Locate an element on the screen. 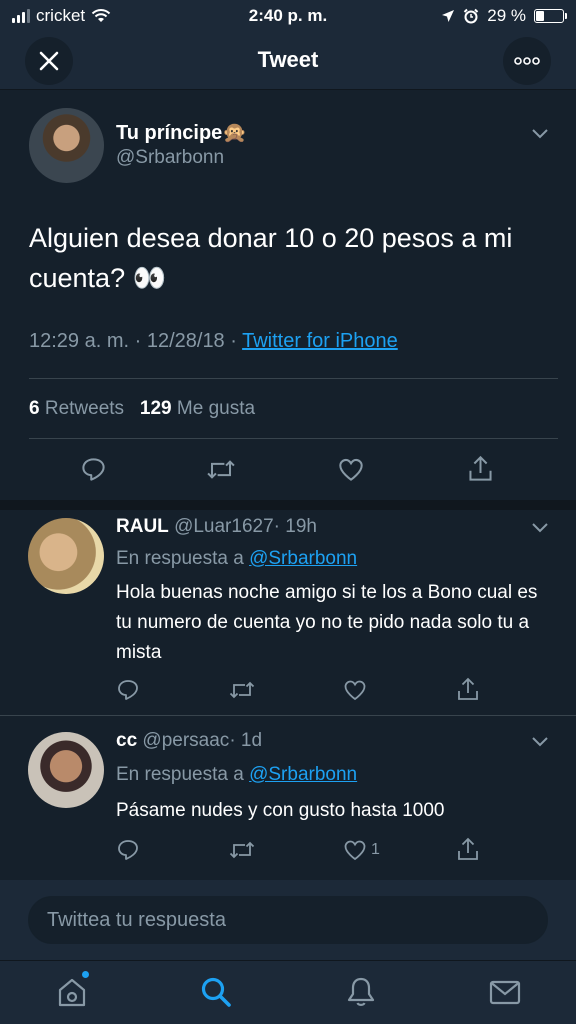 This screenshot has height=1024, width=576. reply-header: RAUL @Luar1627· 19h is located at coordinates (216, 527).